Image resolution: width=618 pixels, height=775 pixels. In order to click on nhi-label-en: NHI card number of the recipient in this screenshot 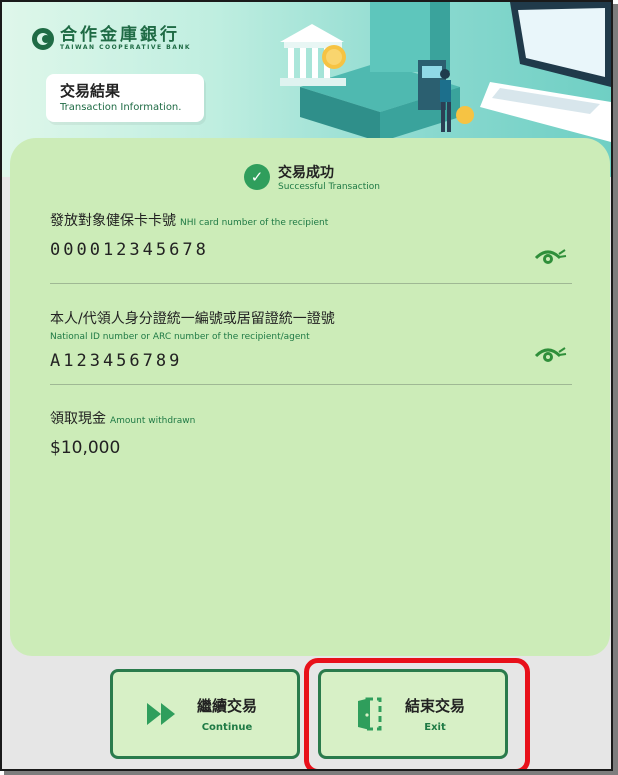, I will do `click(254, 223)`.